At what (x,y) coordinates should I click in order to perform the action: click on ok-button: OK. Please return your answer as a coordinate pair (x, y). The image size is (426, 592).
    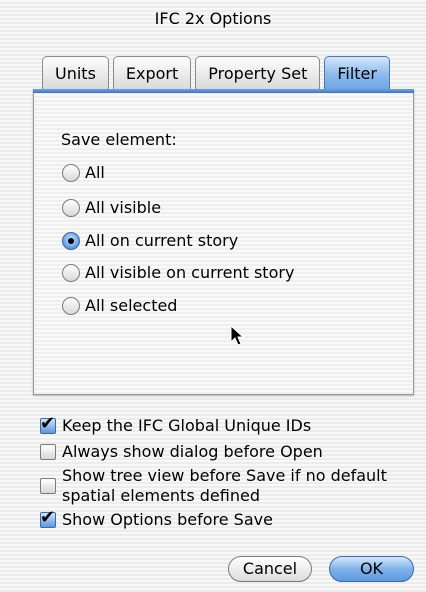
    Looking at the image, I should click on (371, 569).